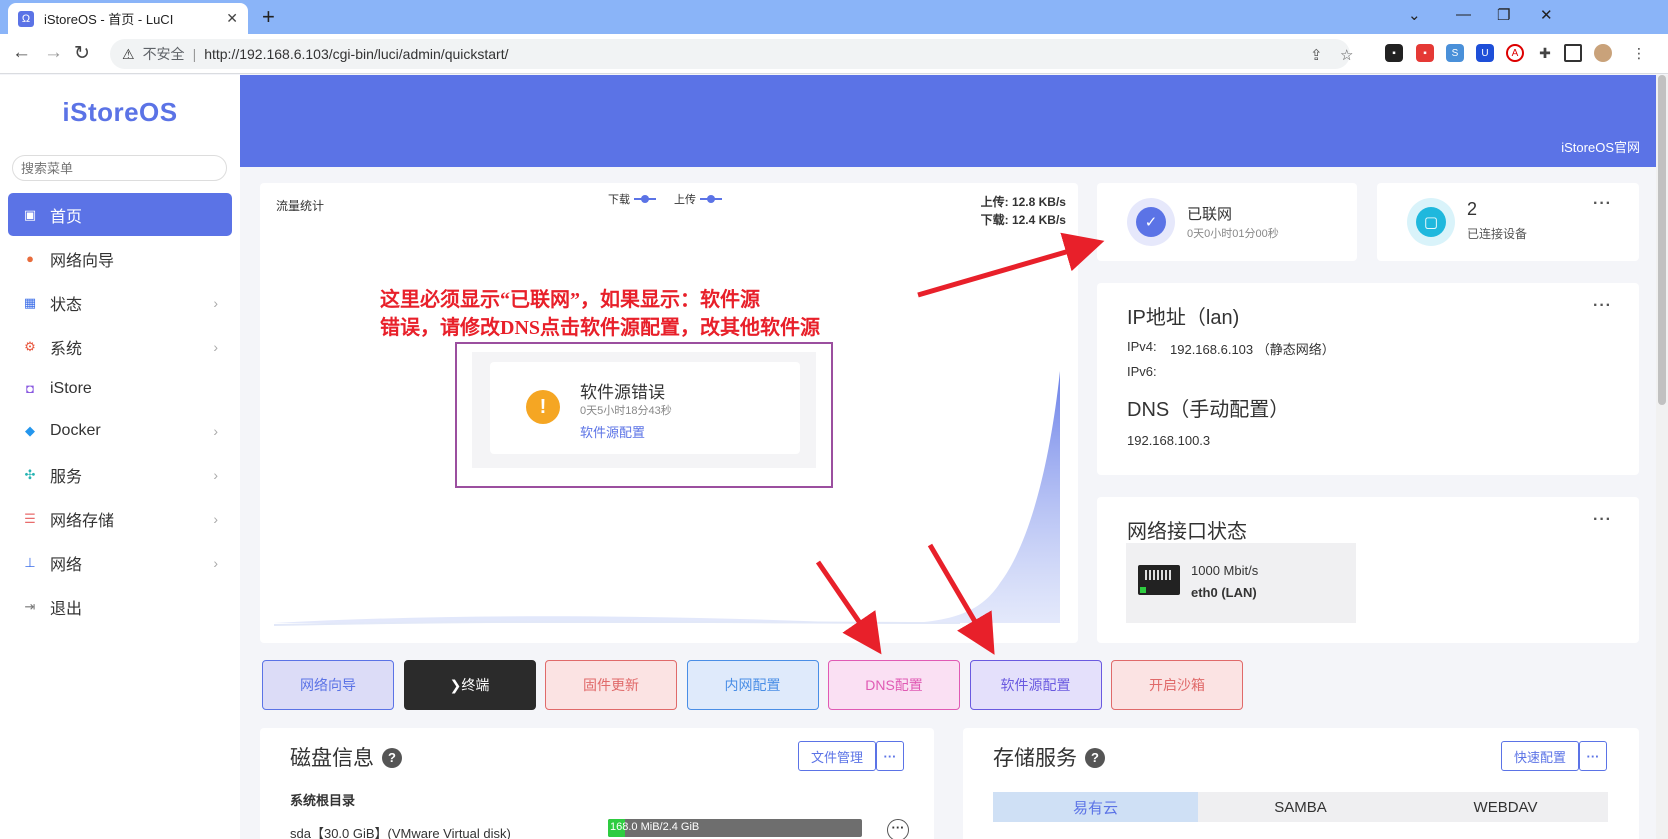 The image size is (1668, 839). Describe the element at coordinates (82, 521) in the screenshot. I see `sidebar-item-label: 网络存储` at that location.